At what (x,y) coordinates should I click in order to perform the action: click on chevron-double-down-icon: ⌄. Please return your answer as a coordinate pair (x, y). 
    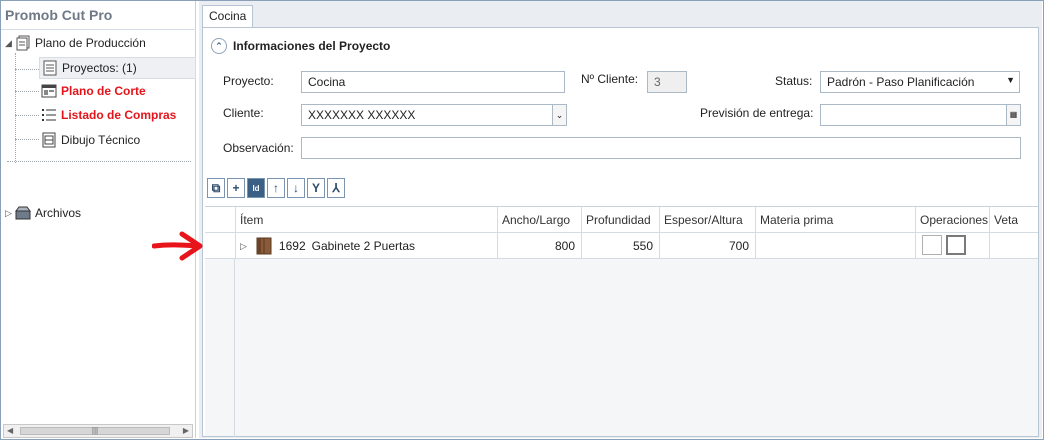
    Looking at the image, I should click on (559, 115).